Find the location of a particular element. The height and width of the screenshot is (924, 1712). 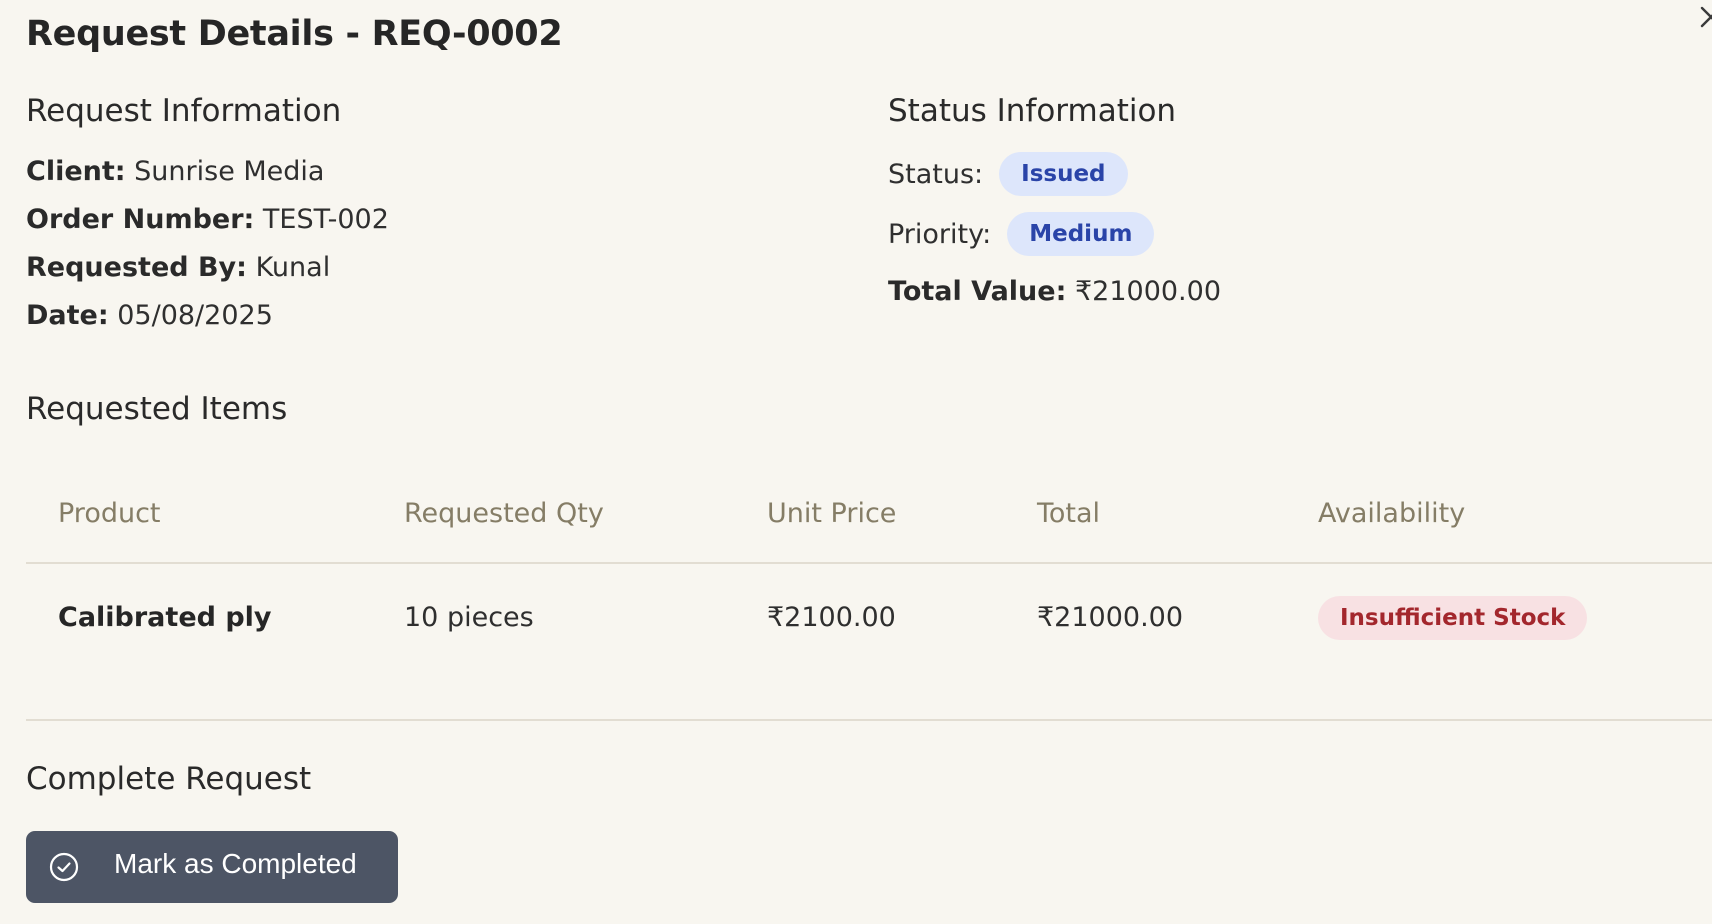

status-info-heading: Status Information is located at coordinates (1032, 111).